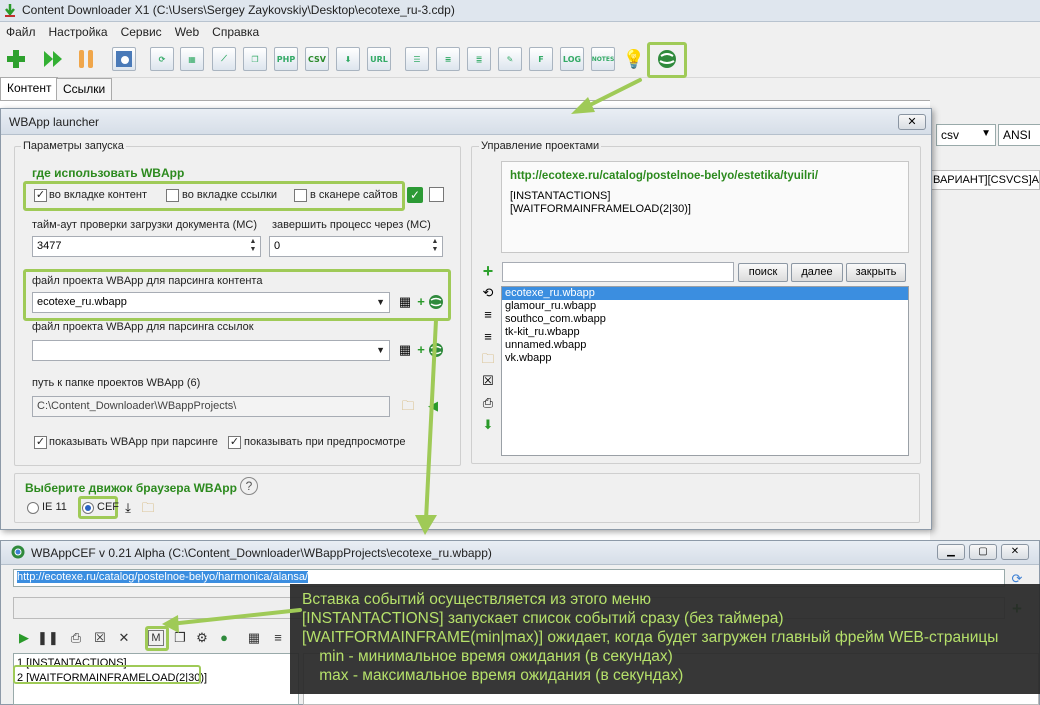 The image size is (1040, 705). What do you see at coordinates (84, 89) in the screenshot?
I see `tab-links: Ссылки` at bounding box center [84, 89].